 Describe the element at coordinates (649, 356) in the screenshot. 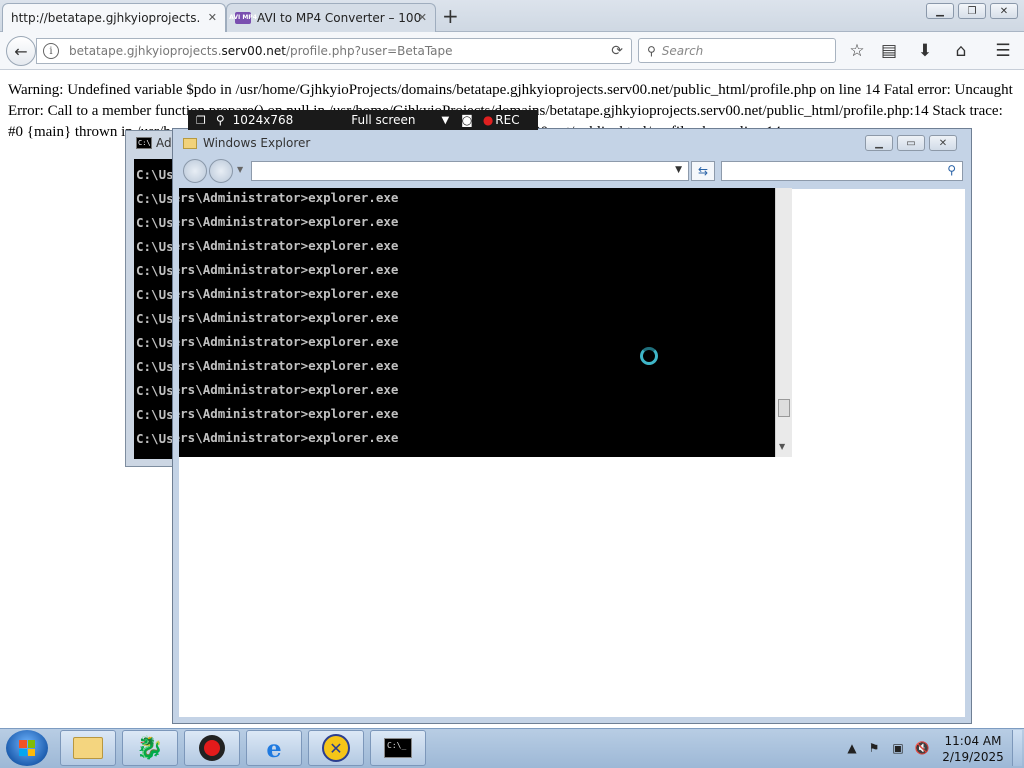

I see `loading-spinner-icon` at that location.